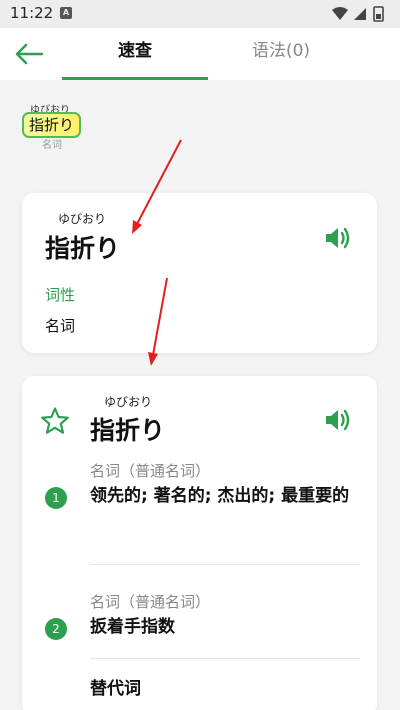 The height and width of the screenshot is (710, 400). I want to click on sense-1-pos: 名词（普通名词）, so click(150, 471).